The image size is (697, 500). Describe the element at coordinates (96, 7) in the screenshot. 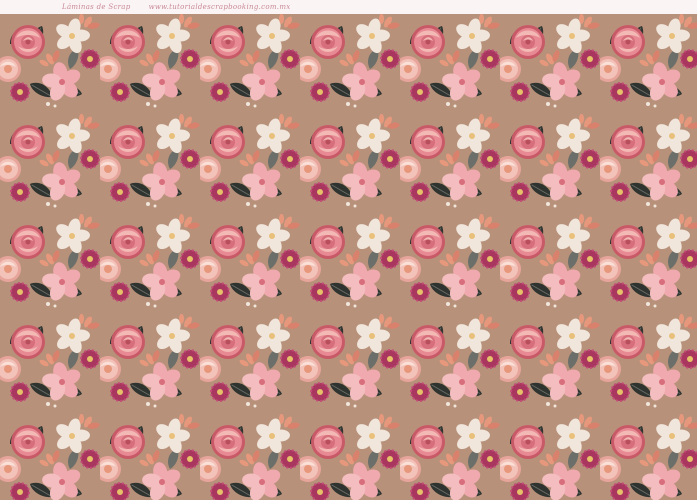

I see `header-left-text: Láminas de Scrap` at that location.